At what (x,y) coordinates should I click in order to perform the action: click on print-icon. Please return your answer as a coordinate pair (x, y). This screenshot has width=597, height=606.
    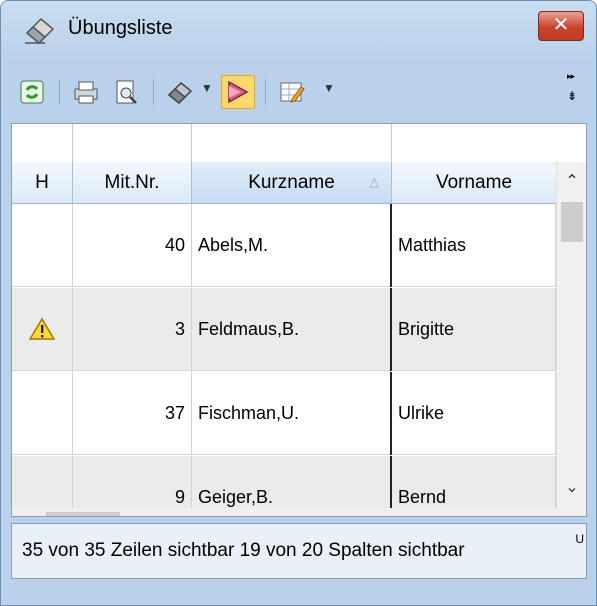
    Looking at the image, I should click on (86, 92).